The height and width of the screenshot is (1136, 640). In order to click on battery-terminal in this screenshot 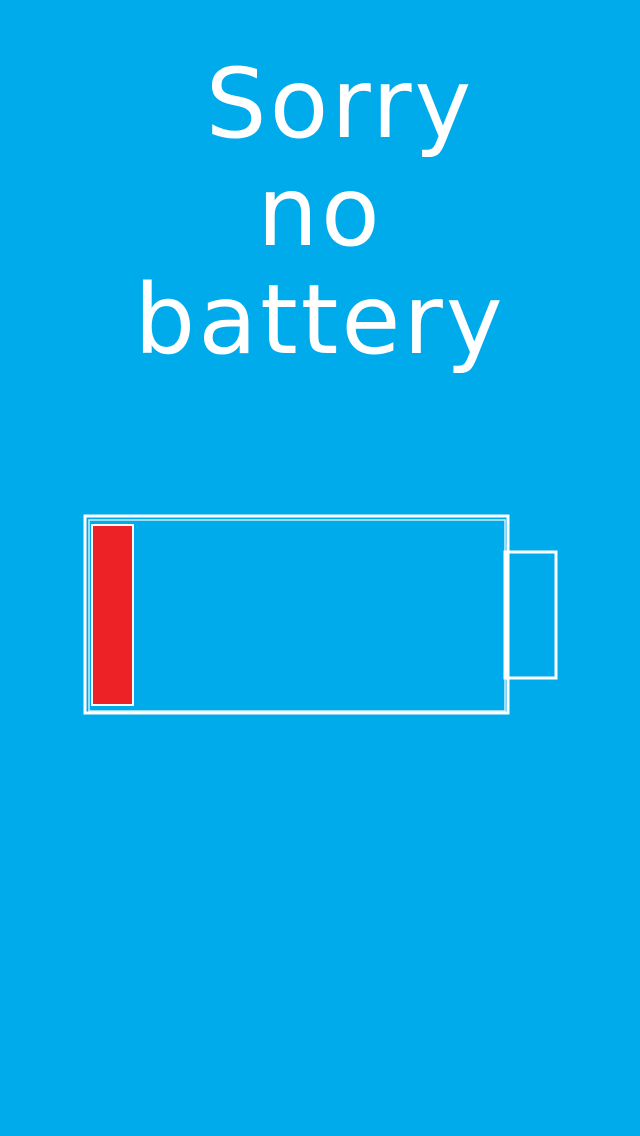, I will do `click(530, 615)`.